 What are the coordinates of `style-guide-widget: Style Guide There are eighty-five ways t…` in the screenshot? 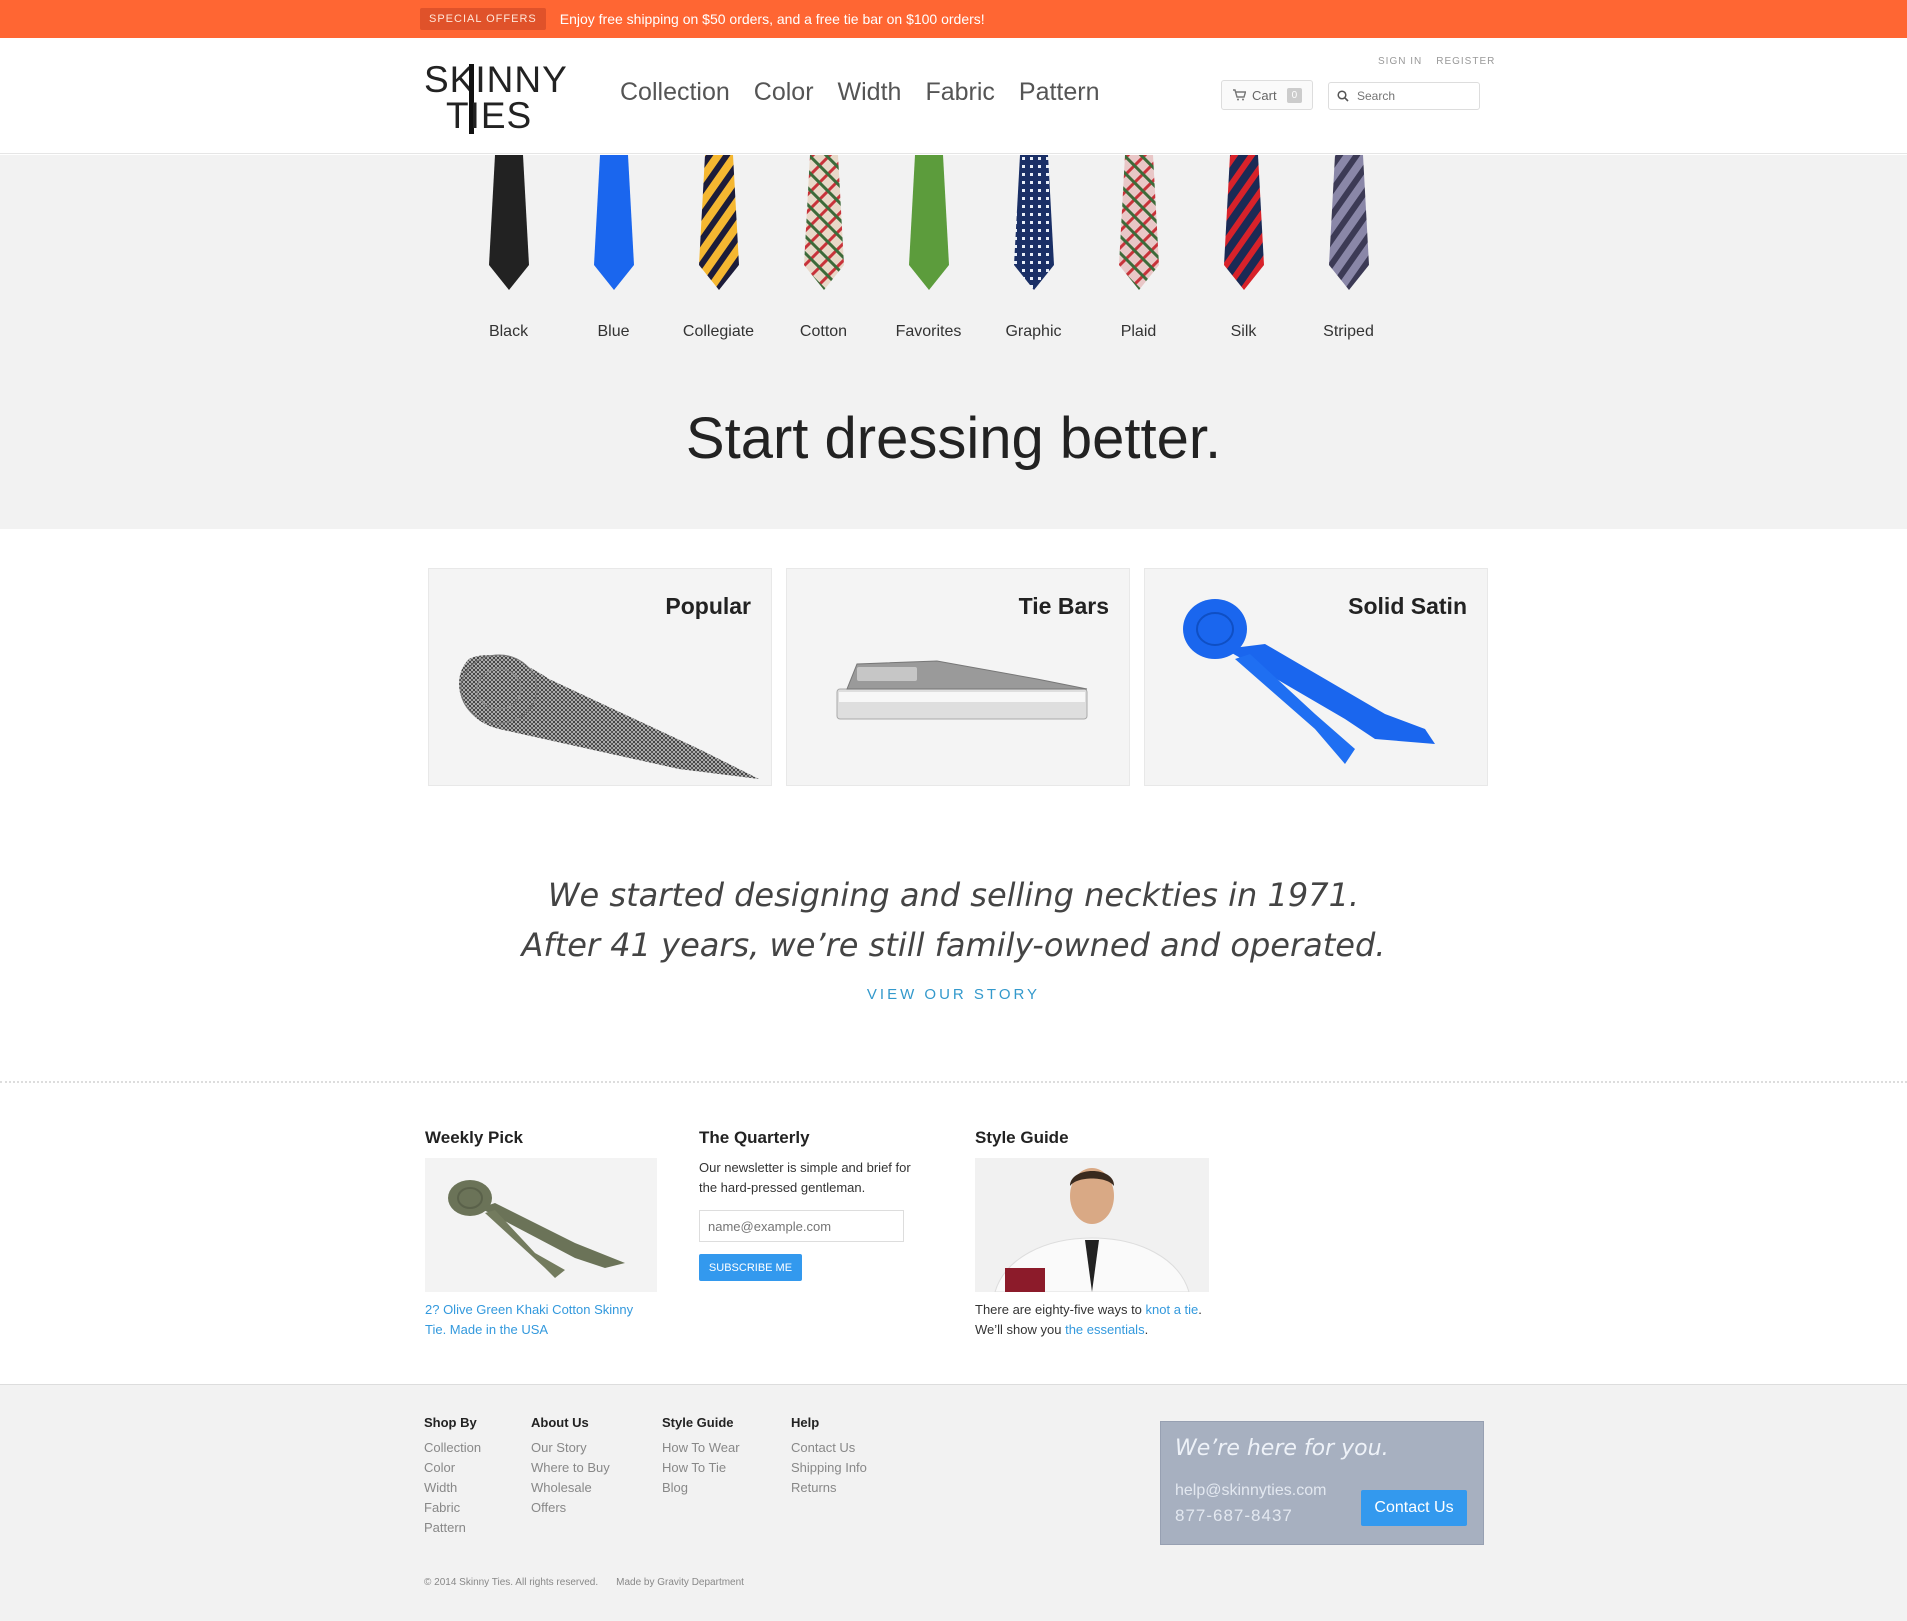 It's located at (1092, 1234).